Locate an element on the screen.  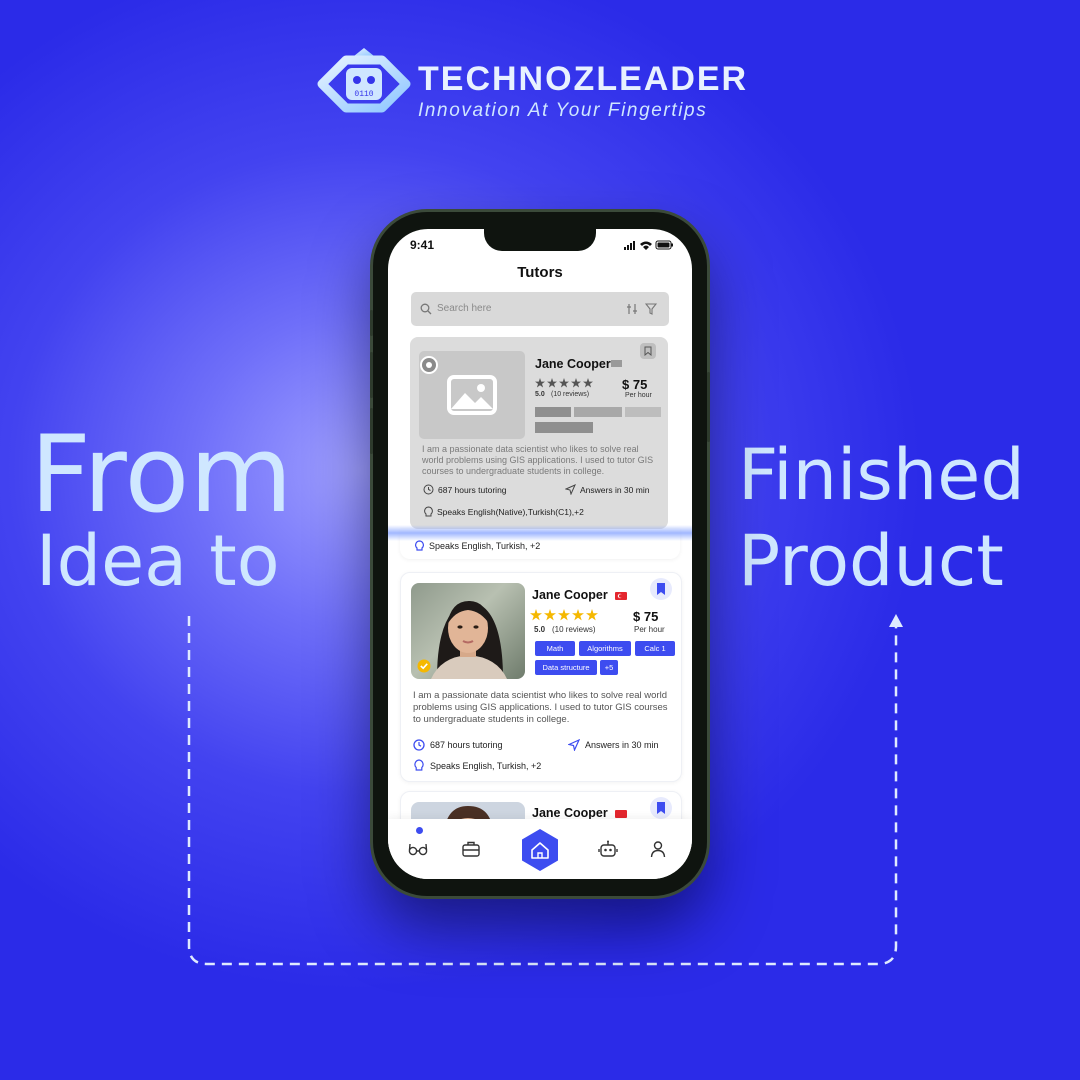
briefcase-icon is located at coordinates (471, 849).